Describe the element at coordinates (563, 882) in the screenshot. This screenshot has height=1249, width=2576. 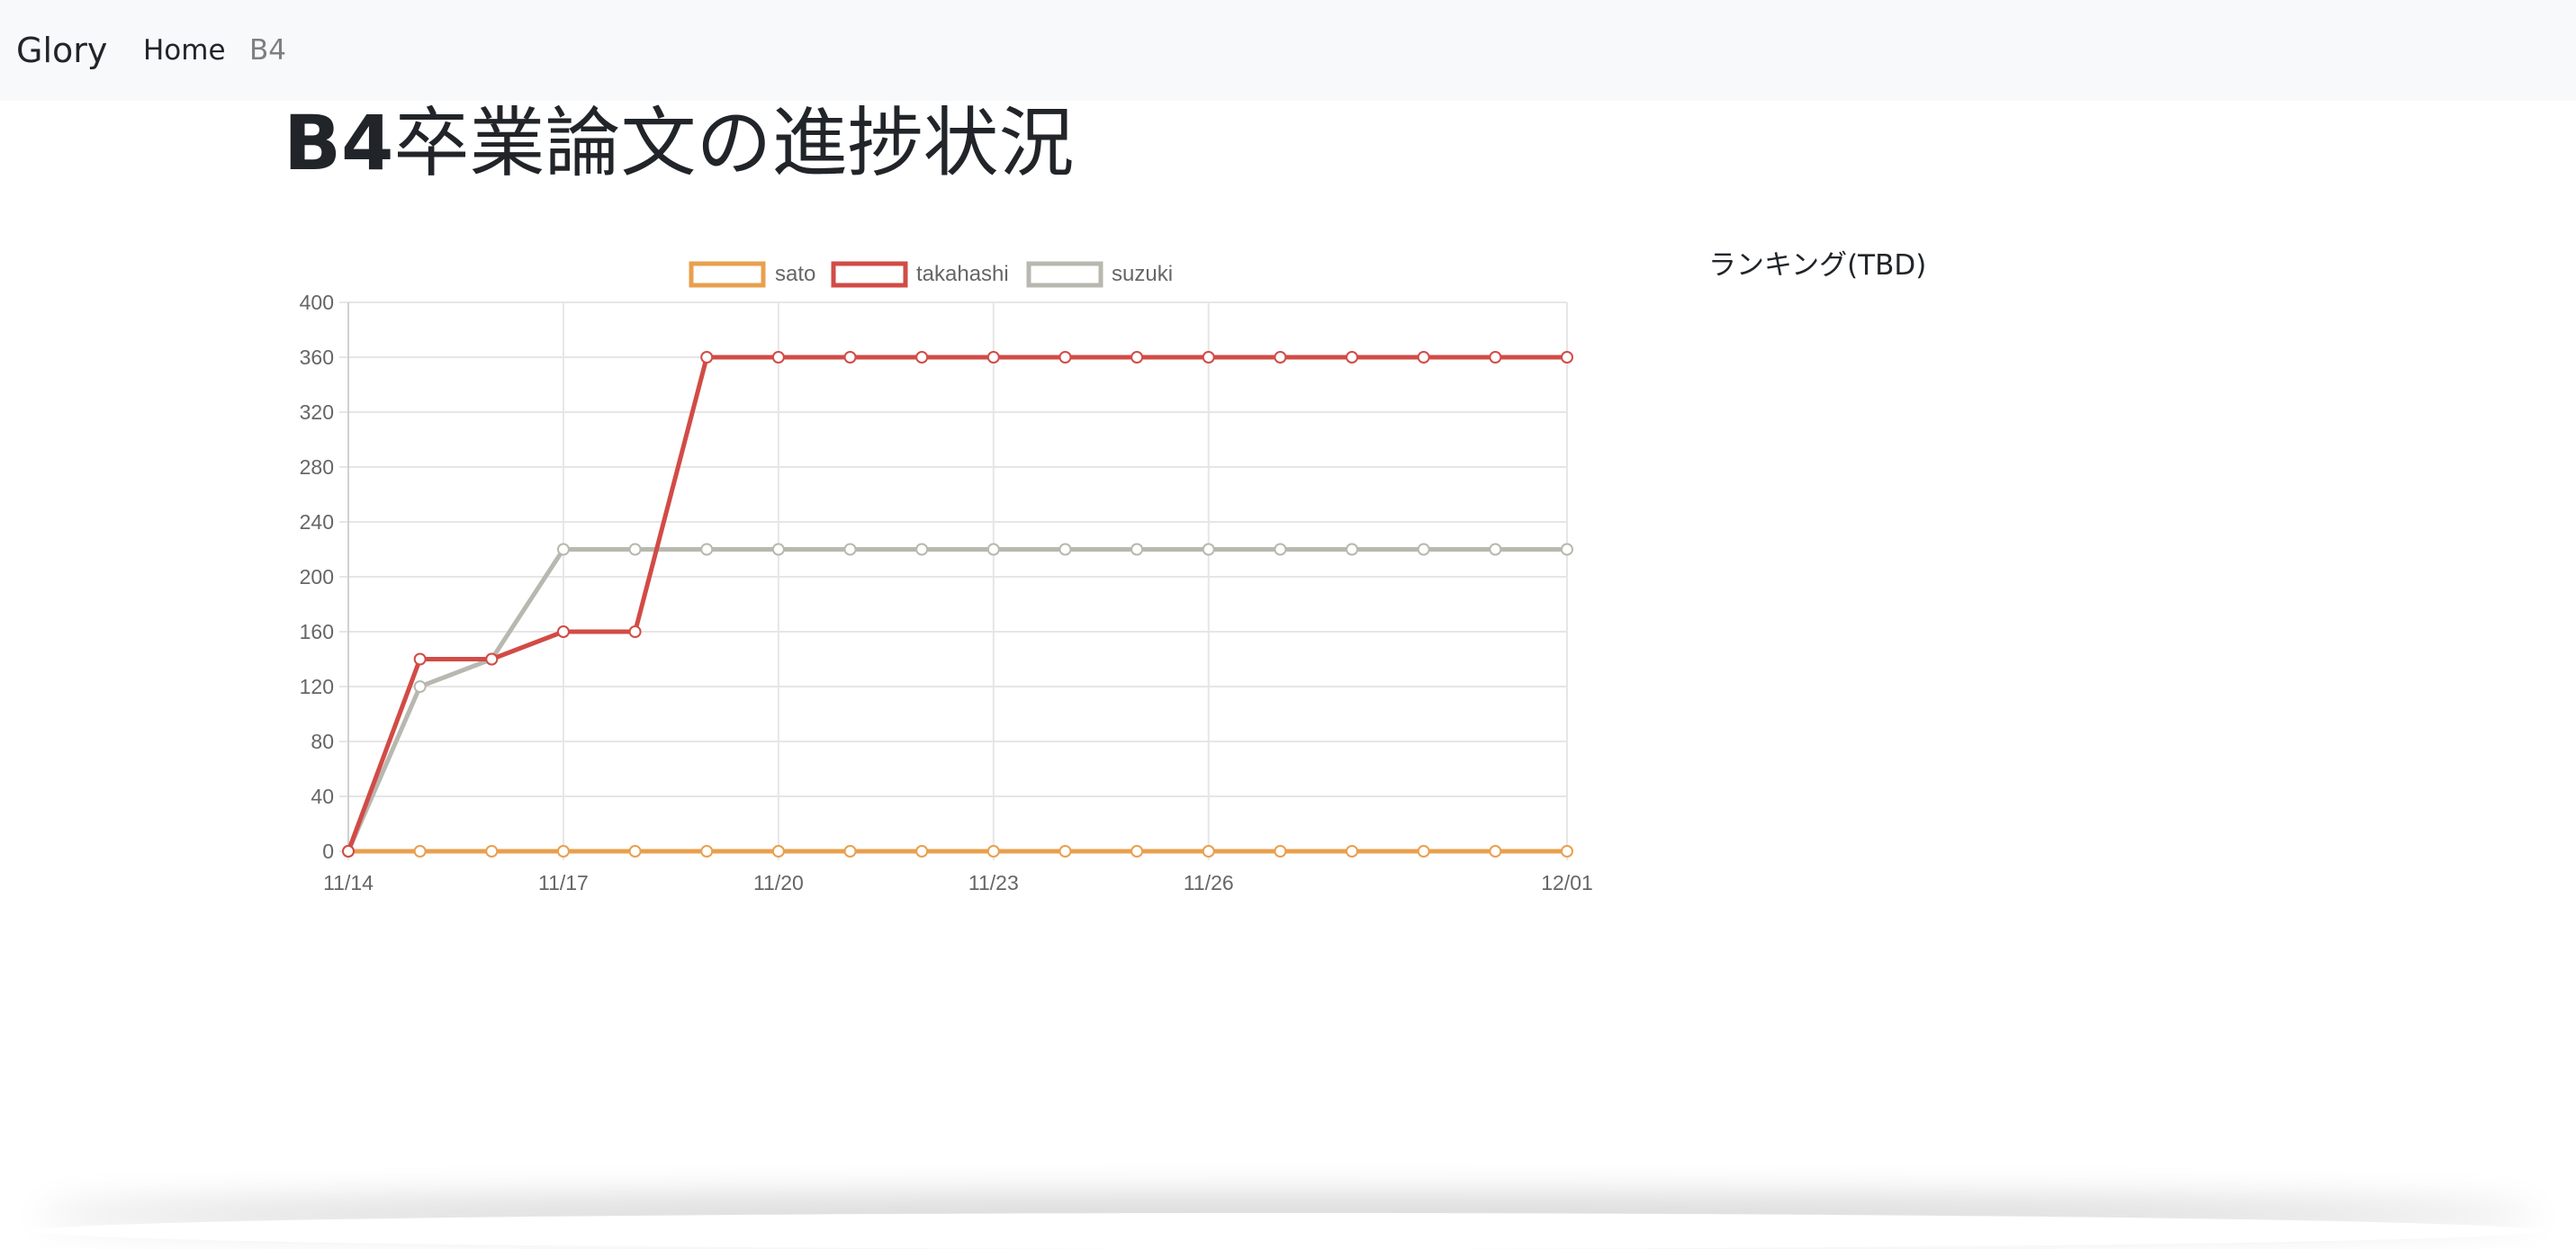
I see `x-tick-label: 11/17` at that location.